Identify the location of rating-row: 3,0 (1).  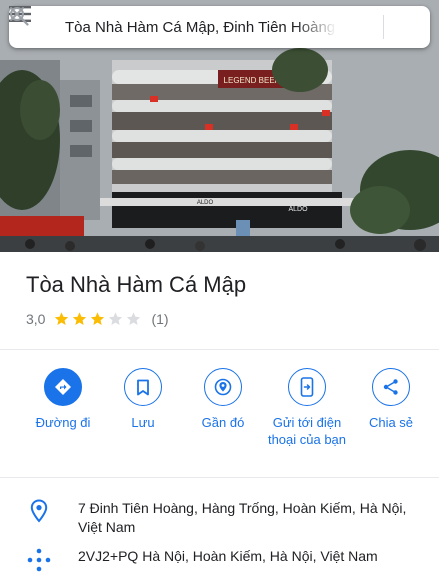
(97, 319).